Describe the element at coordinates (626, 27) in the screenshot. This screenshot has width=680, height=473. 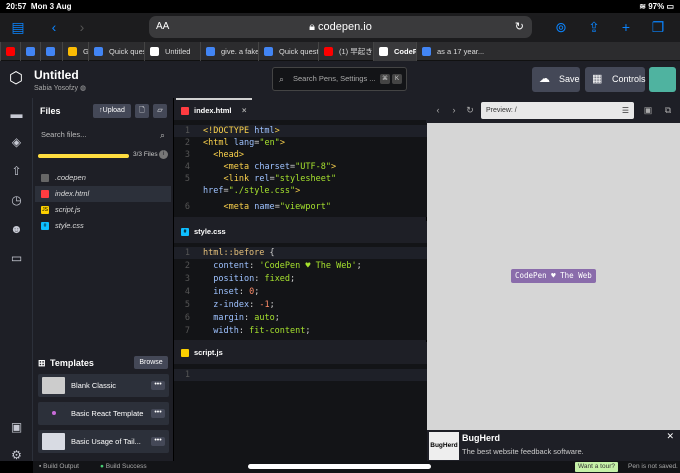
I see `new-tab-icon: +` at that location.